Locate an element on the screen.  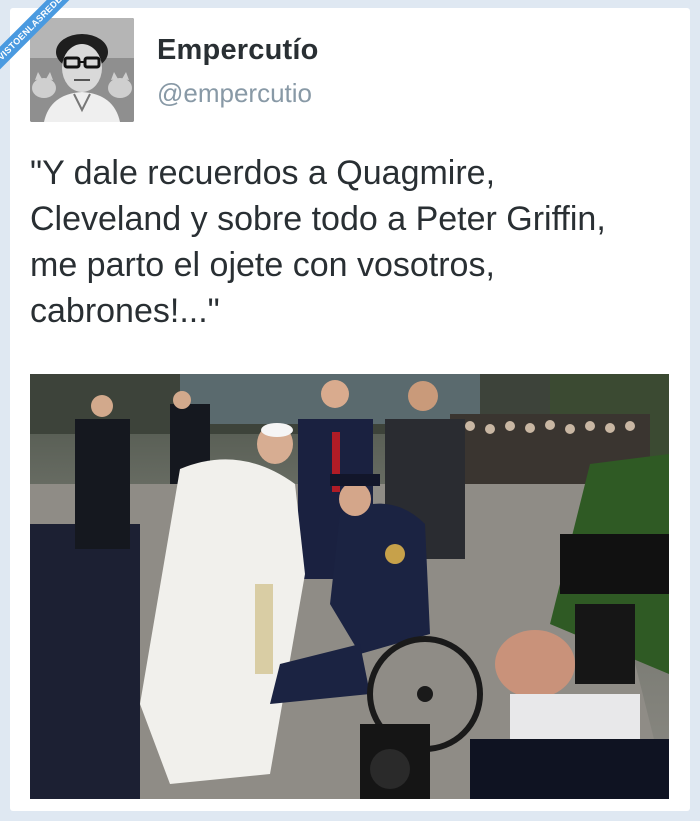
tweet-text-line: cabrones!..." is located at coordinates (125, 311).